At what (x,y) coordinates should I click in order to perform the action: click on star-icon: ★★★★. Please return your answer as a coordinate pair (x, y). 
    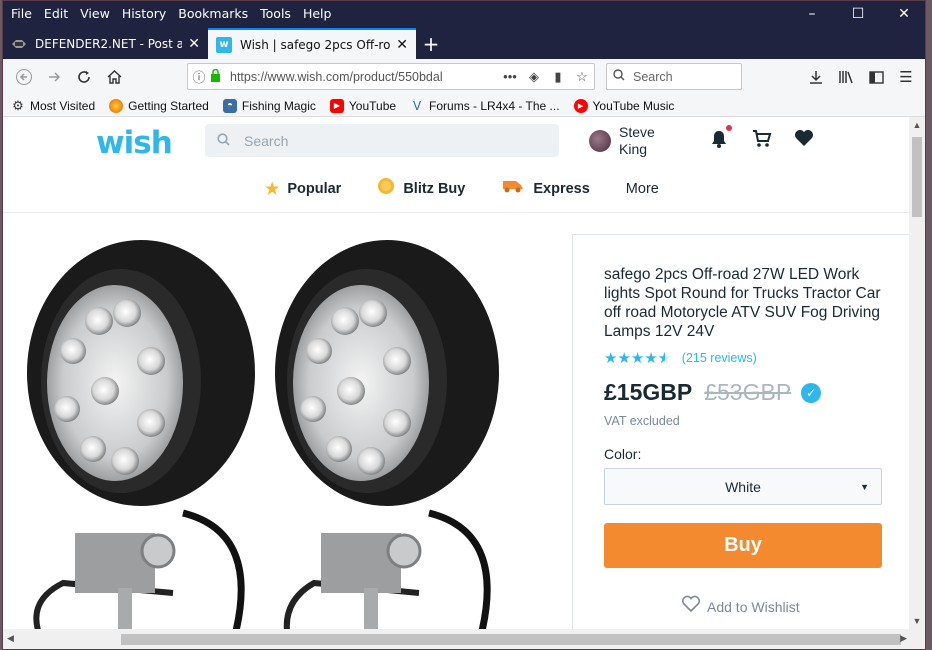
    Looking at the image, I should click on (631, 358).